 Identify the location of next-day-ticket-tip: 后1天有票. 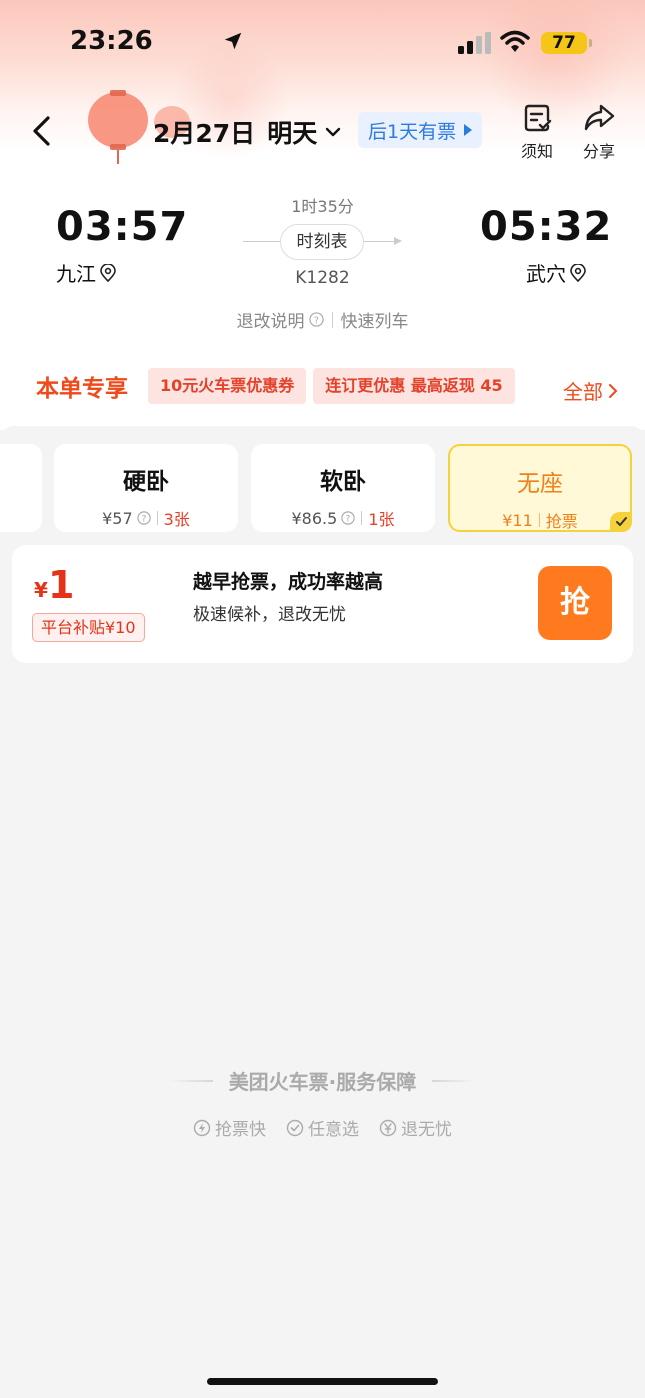
(420, 130).